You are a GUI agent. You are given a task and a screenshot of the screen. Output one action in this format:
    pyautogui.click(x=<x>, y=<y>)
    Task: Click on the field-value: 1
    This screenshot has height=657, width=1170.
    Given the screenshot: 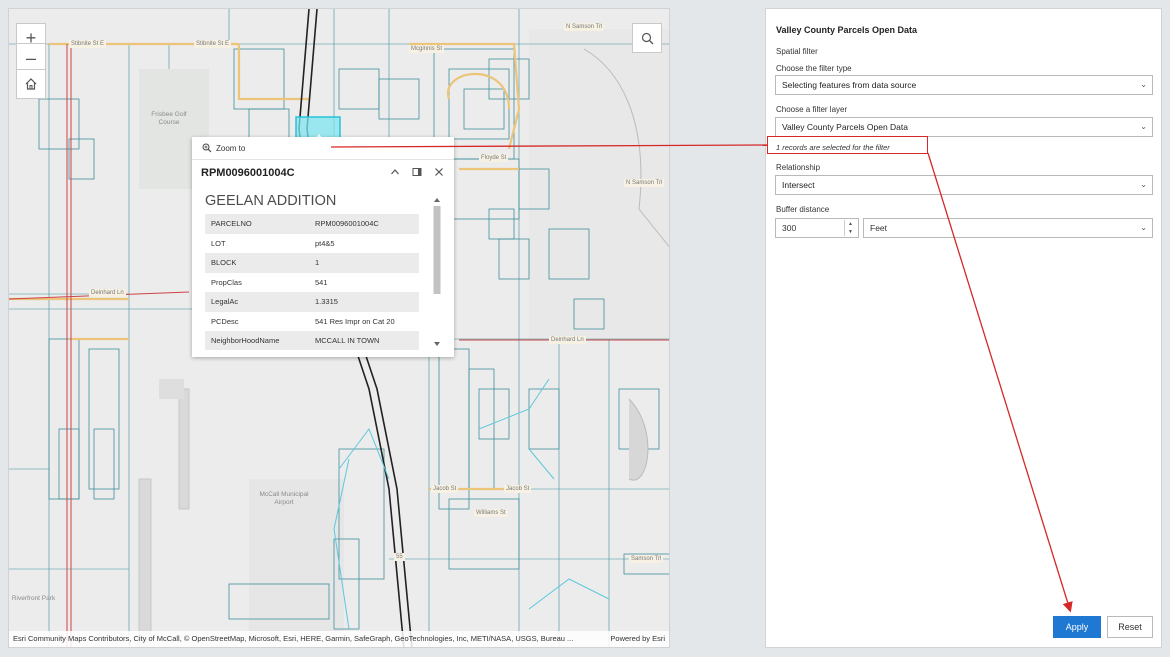 What is the action you would take?
    pyautogui.click(x=364, y=263)
    